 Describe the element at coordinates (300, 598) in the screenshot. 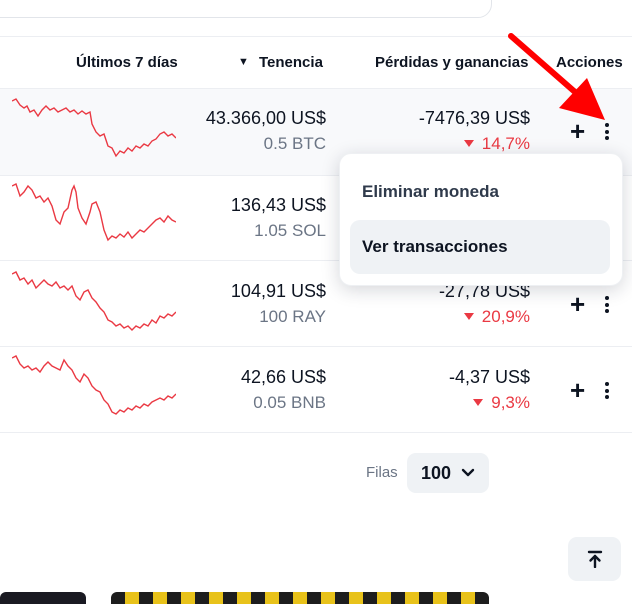

I see `promo-banner` at that location.